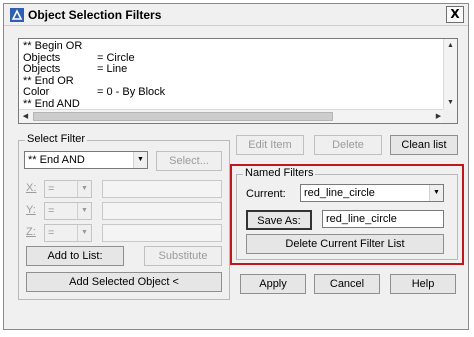 The image size is (474, 337). What do you see at coordinates (68, 189) in the screenshot?
I see `x-operator-dropdown: = ▼` at bounding box center [68, 189].